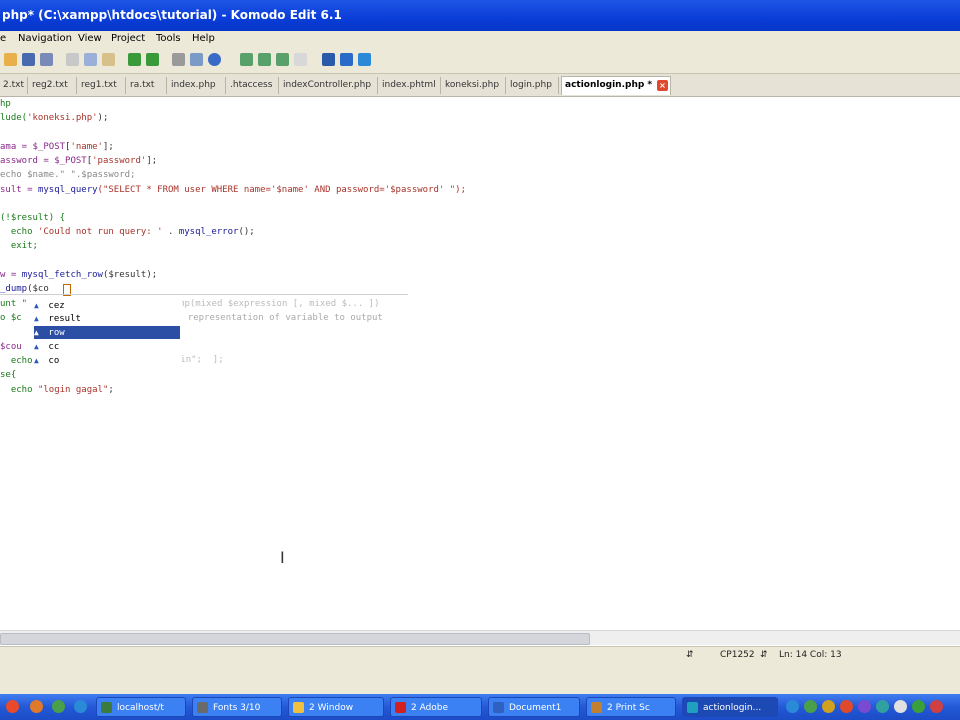 The height and width of the screenshot is (720, 960). What do you see at coordinates (295, 639) in the screenshot?
I see `scrollbar-thumb` at bounding box center [295, 639].